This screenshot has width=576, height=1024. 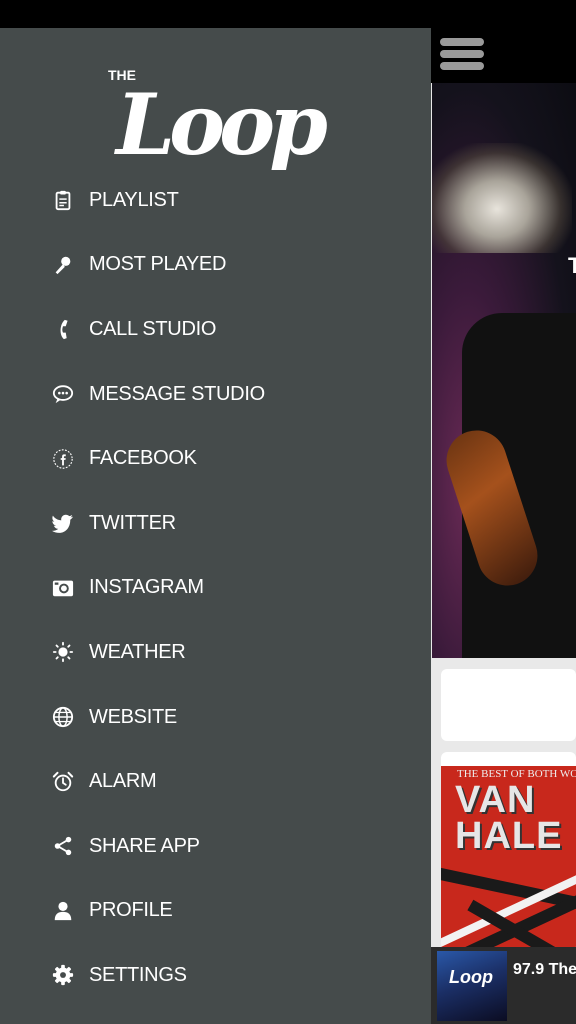 What do you see at coordinates (153, 328) in the screenshot?
I see `menu-item-label: CALL STUDIO` at bounding box center [153, 328].